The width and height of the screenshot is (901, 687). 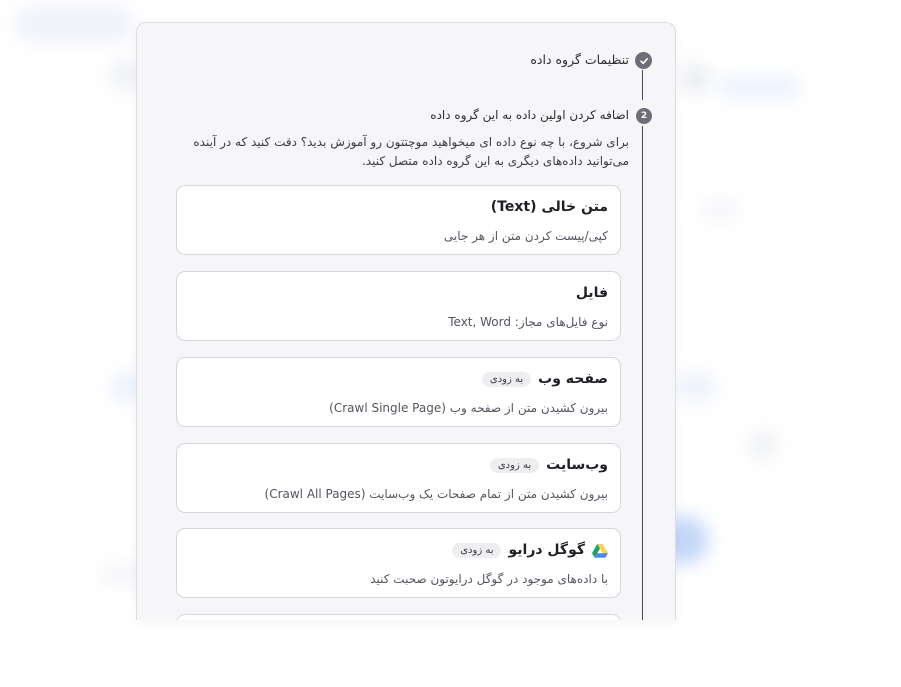 What do you see at coordinates (577, 465) in the screenshot?
I see `option-title: وب‌سایت` at bounding box center [577, 465].